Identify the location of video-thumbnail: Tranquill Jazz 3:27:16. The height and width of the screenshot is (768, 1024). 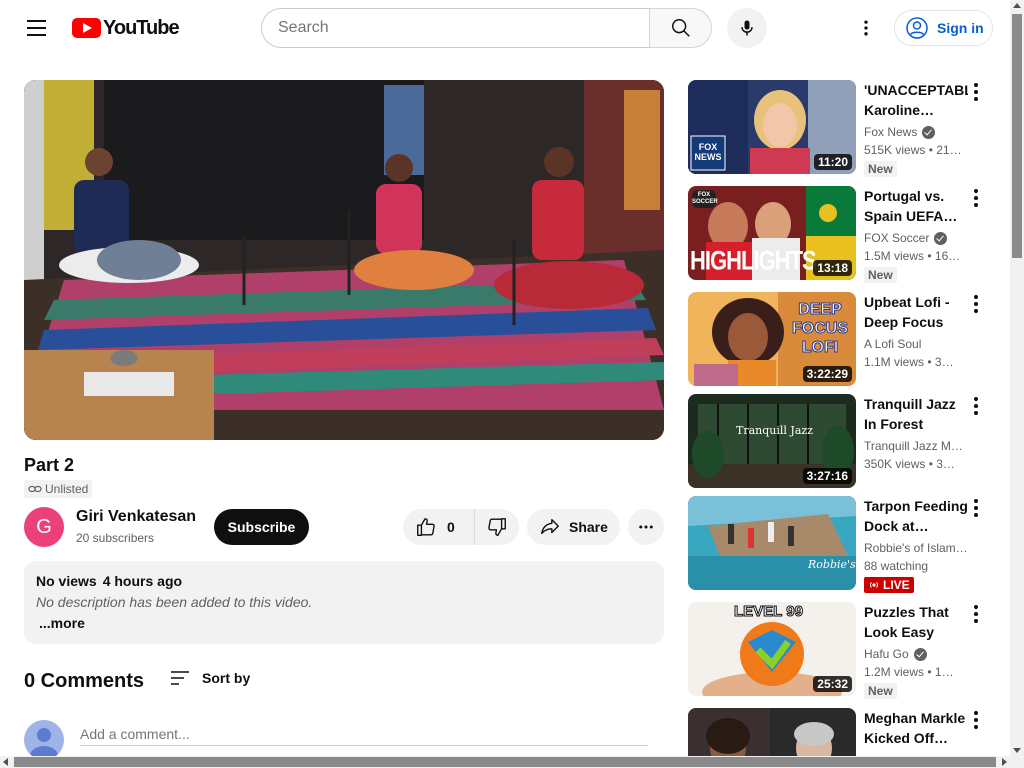
(772, 441).